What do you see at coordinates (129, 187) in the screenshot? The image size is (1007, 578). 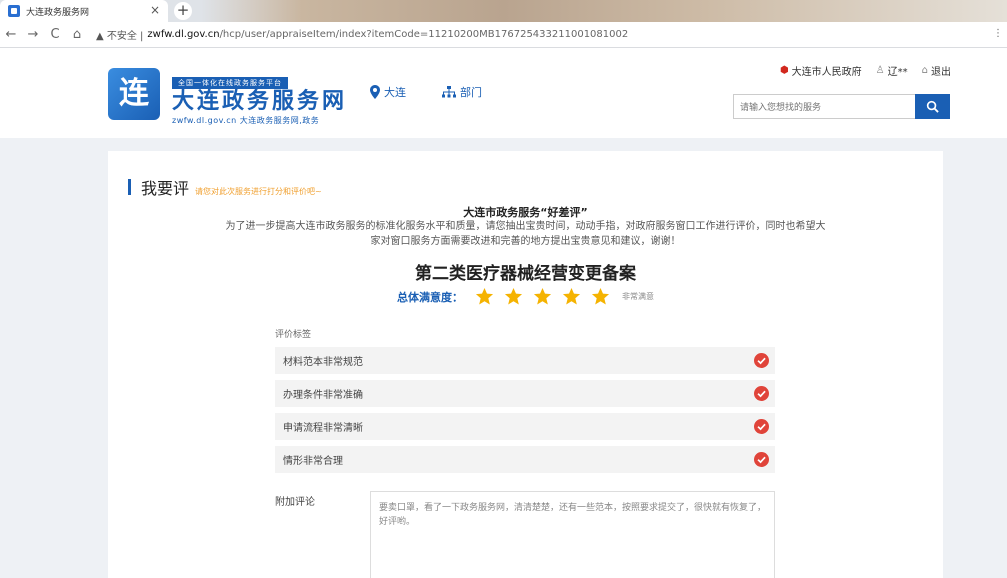 I see `section-accent-bar` at bounding box center [129, 187].